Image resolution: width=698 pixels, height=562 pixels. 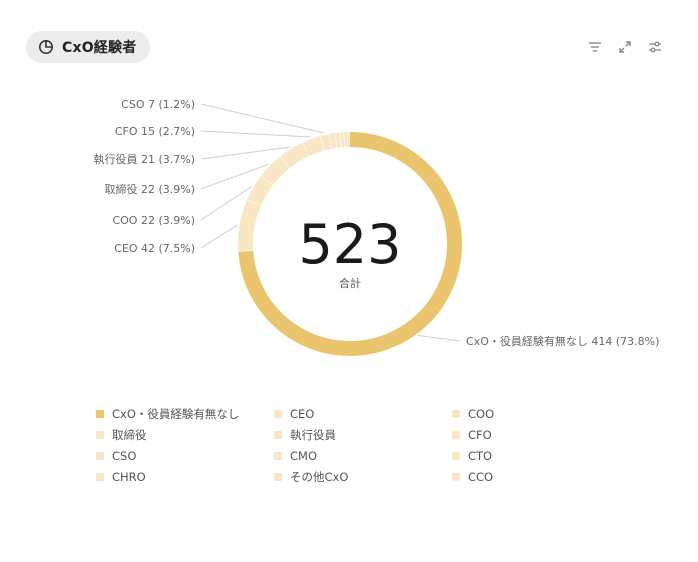 I want to click on data-label-6: CFO 15 (2.7%), so click(x=155, y=131).